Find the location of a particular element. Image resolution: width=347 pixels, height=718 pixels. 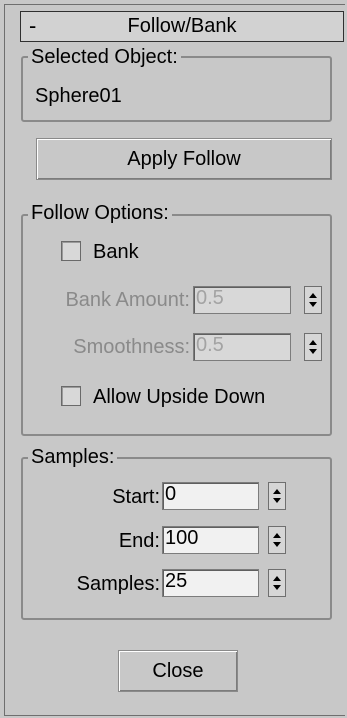

samples-spinner is located at coordinates (277, 583).